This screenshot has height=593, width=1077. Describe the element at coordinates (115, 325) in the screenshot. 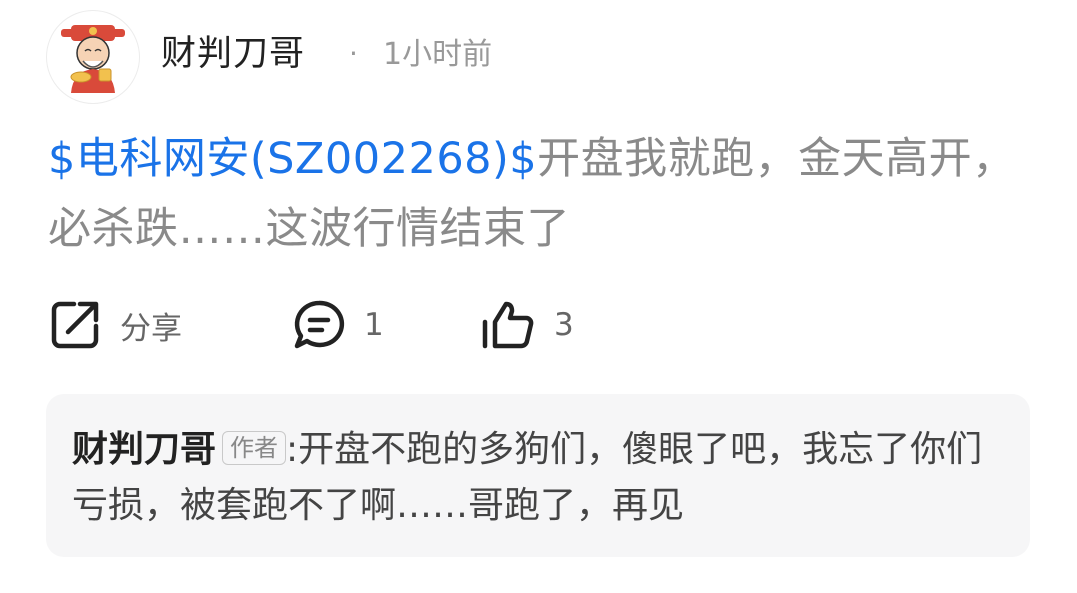

I see `share-button: 分享` at that location.